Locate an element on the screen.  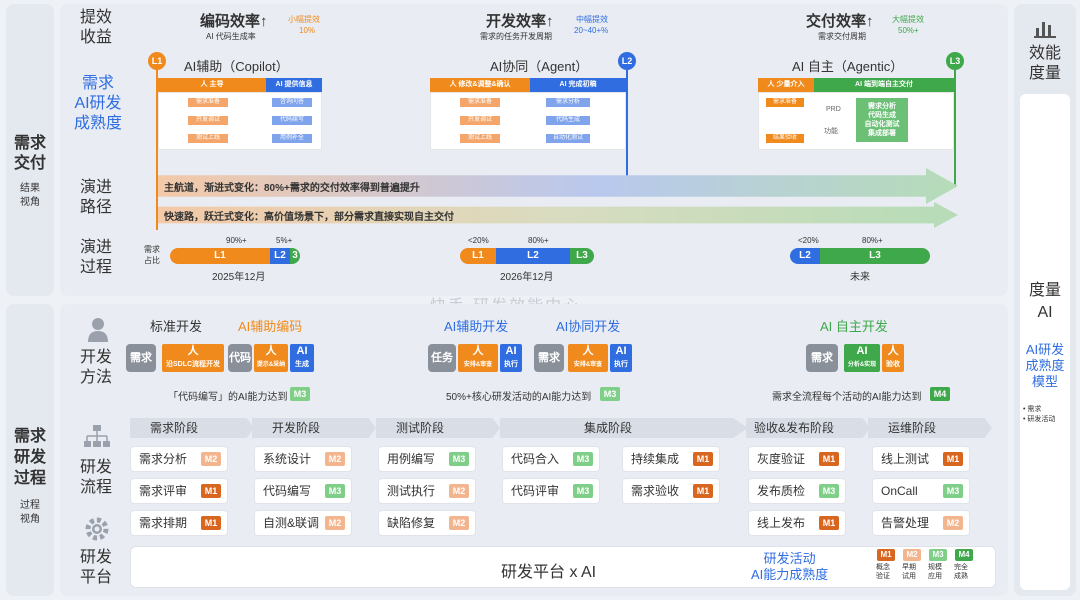
l2-right-item: 代码生成 is located at coordinates (568, 120).